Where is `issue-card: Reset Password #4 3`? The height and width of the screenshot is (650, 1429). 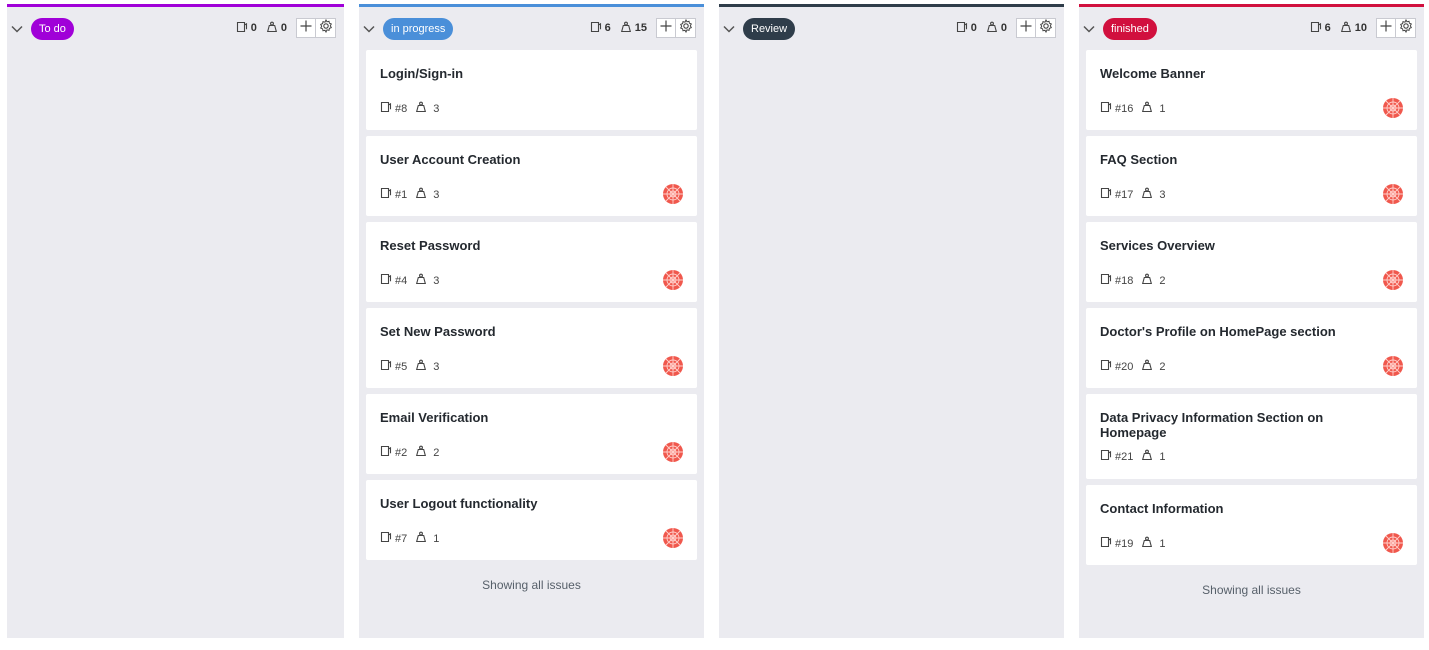 issue-card: Reset Password #4 3 is located at coordinates (531, 262).